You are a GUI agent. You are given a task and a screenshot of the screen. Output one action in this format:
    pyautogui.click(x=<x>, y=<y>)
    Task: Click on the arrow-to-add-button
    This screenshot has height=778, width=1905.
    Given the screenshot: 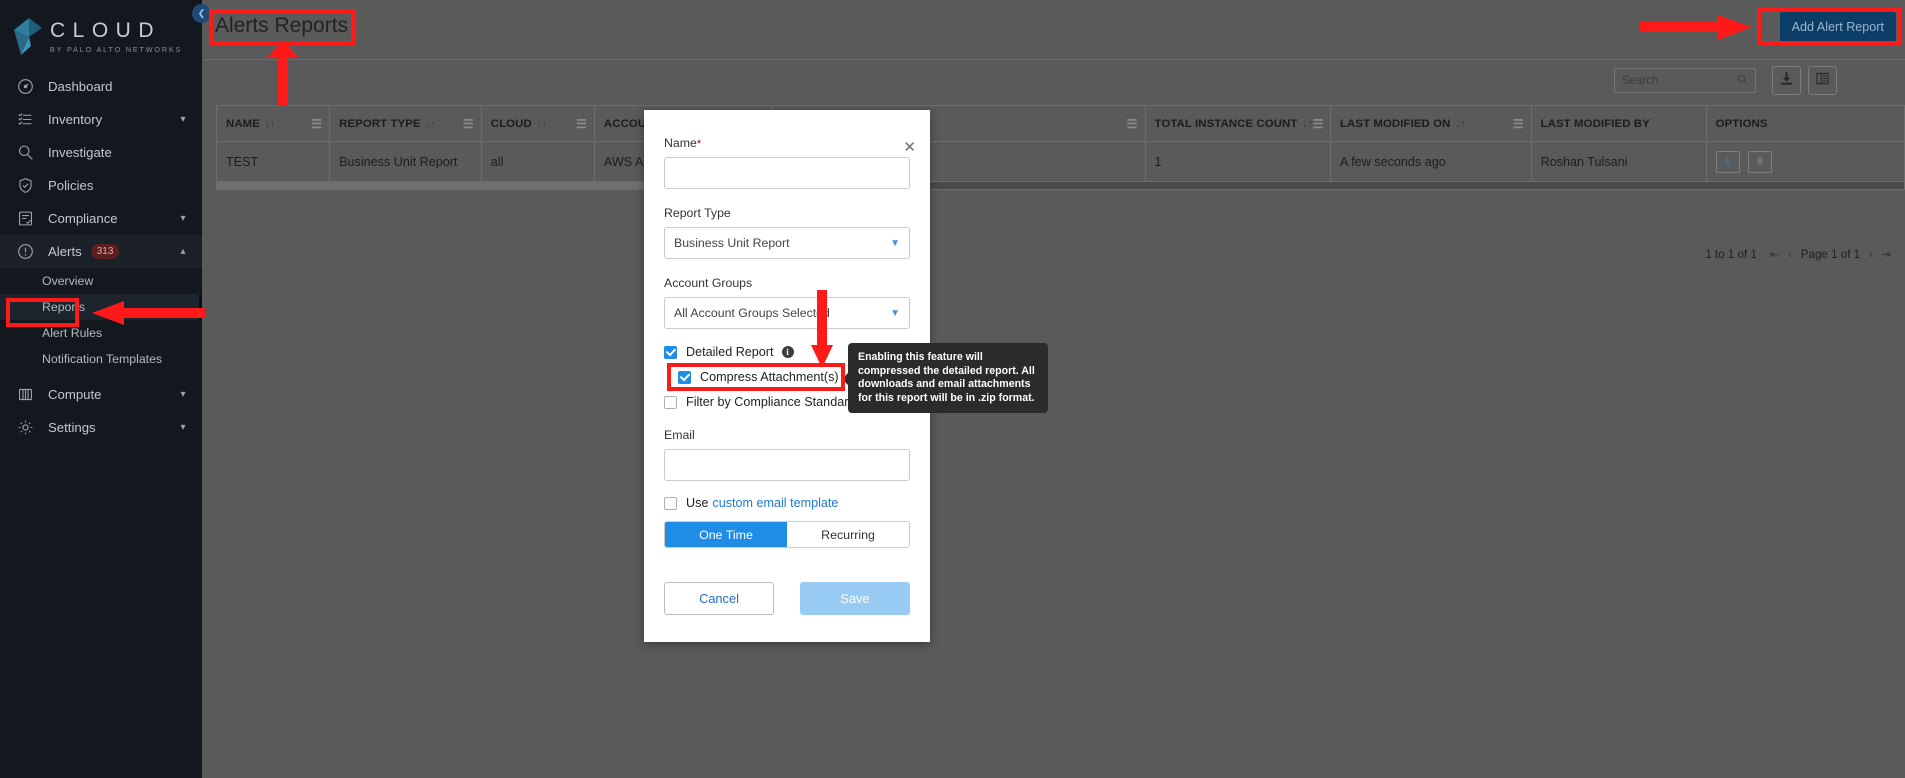 What is the action you would take?
    pyautogui.click(x=1696, y=27)
    